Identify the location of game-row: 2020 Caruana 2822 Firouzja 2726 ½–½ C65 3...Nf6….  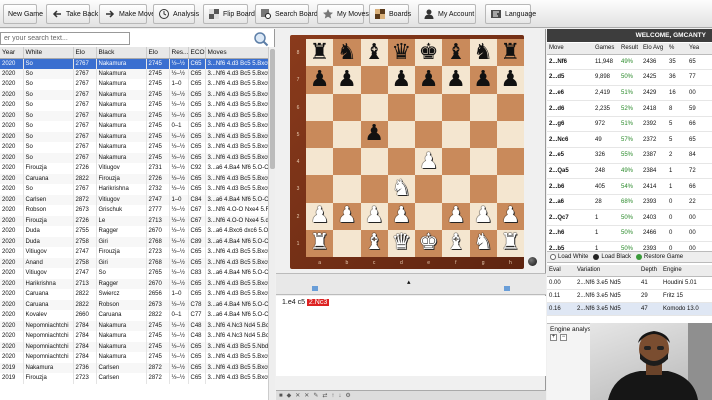
(134, 178).